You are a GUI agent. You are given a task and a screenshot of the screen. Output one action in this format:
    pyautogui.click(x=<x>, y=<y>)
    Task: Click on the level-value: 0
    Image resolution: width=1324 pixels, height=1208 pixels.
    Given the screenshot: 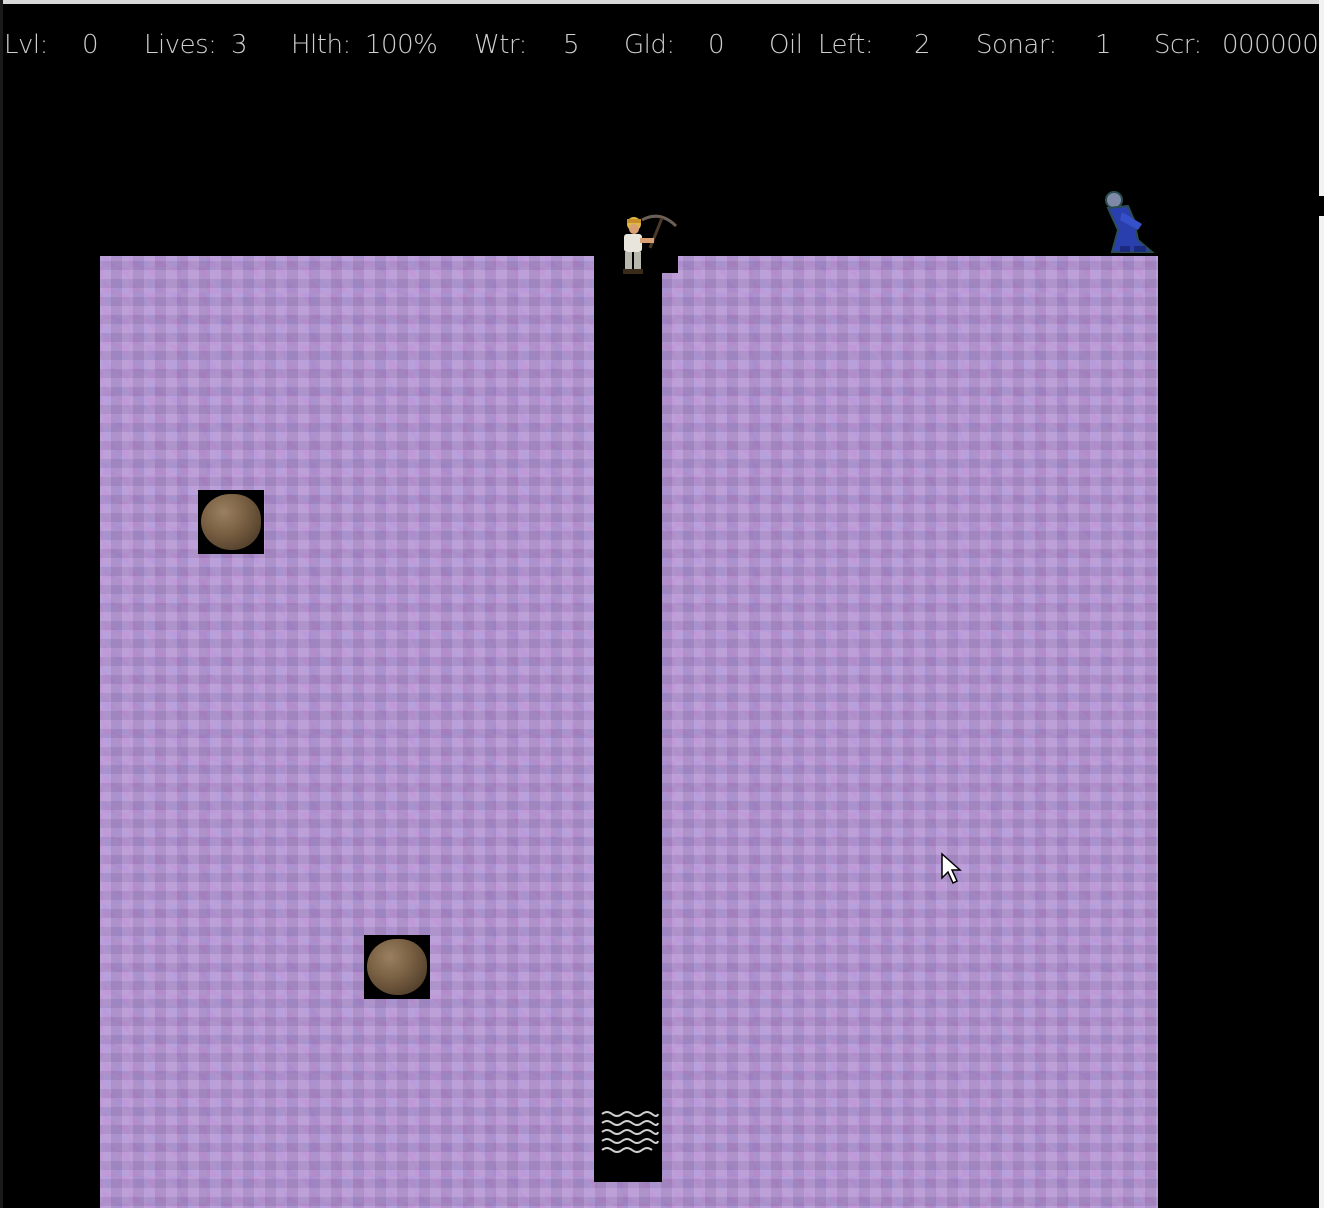 What is the action you would take?
    pyautogui.click(x=90, y=45)
    